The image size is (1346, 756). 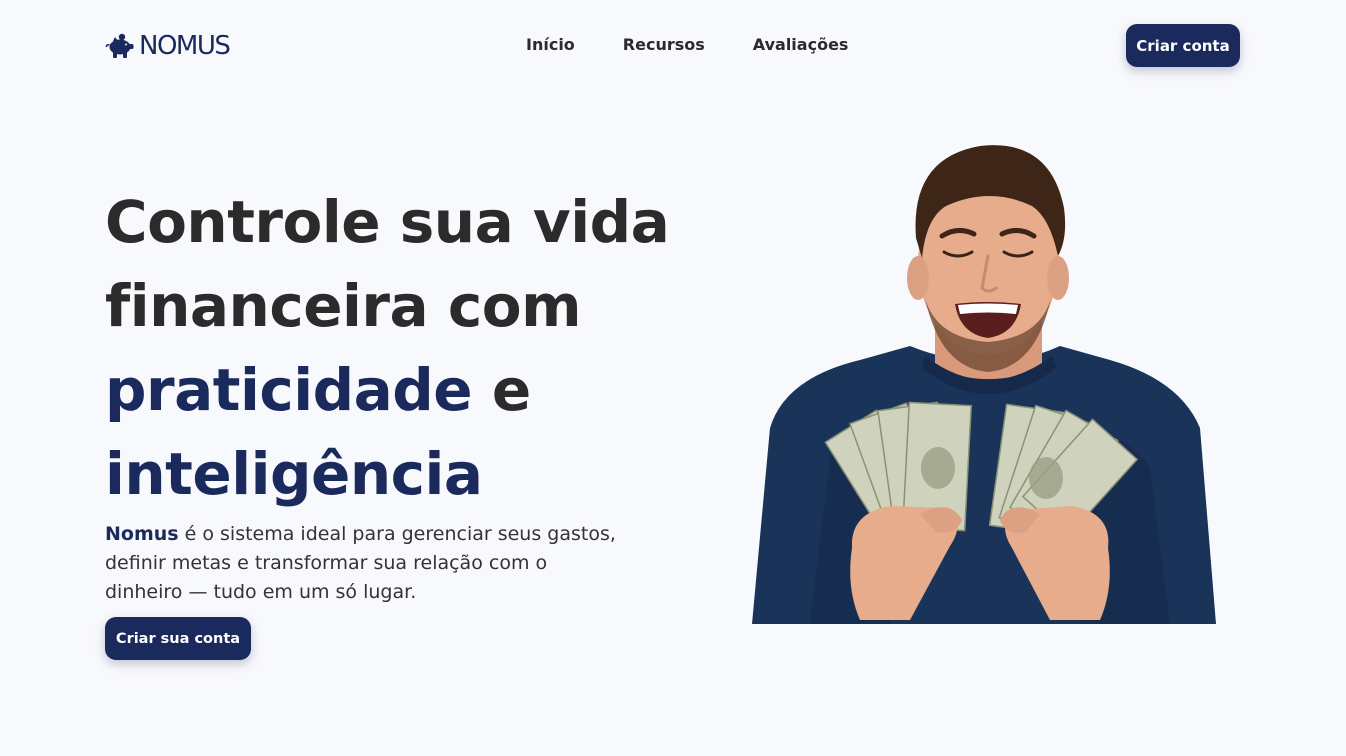 What do you see at coordinates (1183, 45) in the screenshot?
I see `create-account-button: Criar conta` at bounding box center [1183, 45].